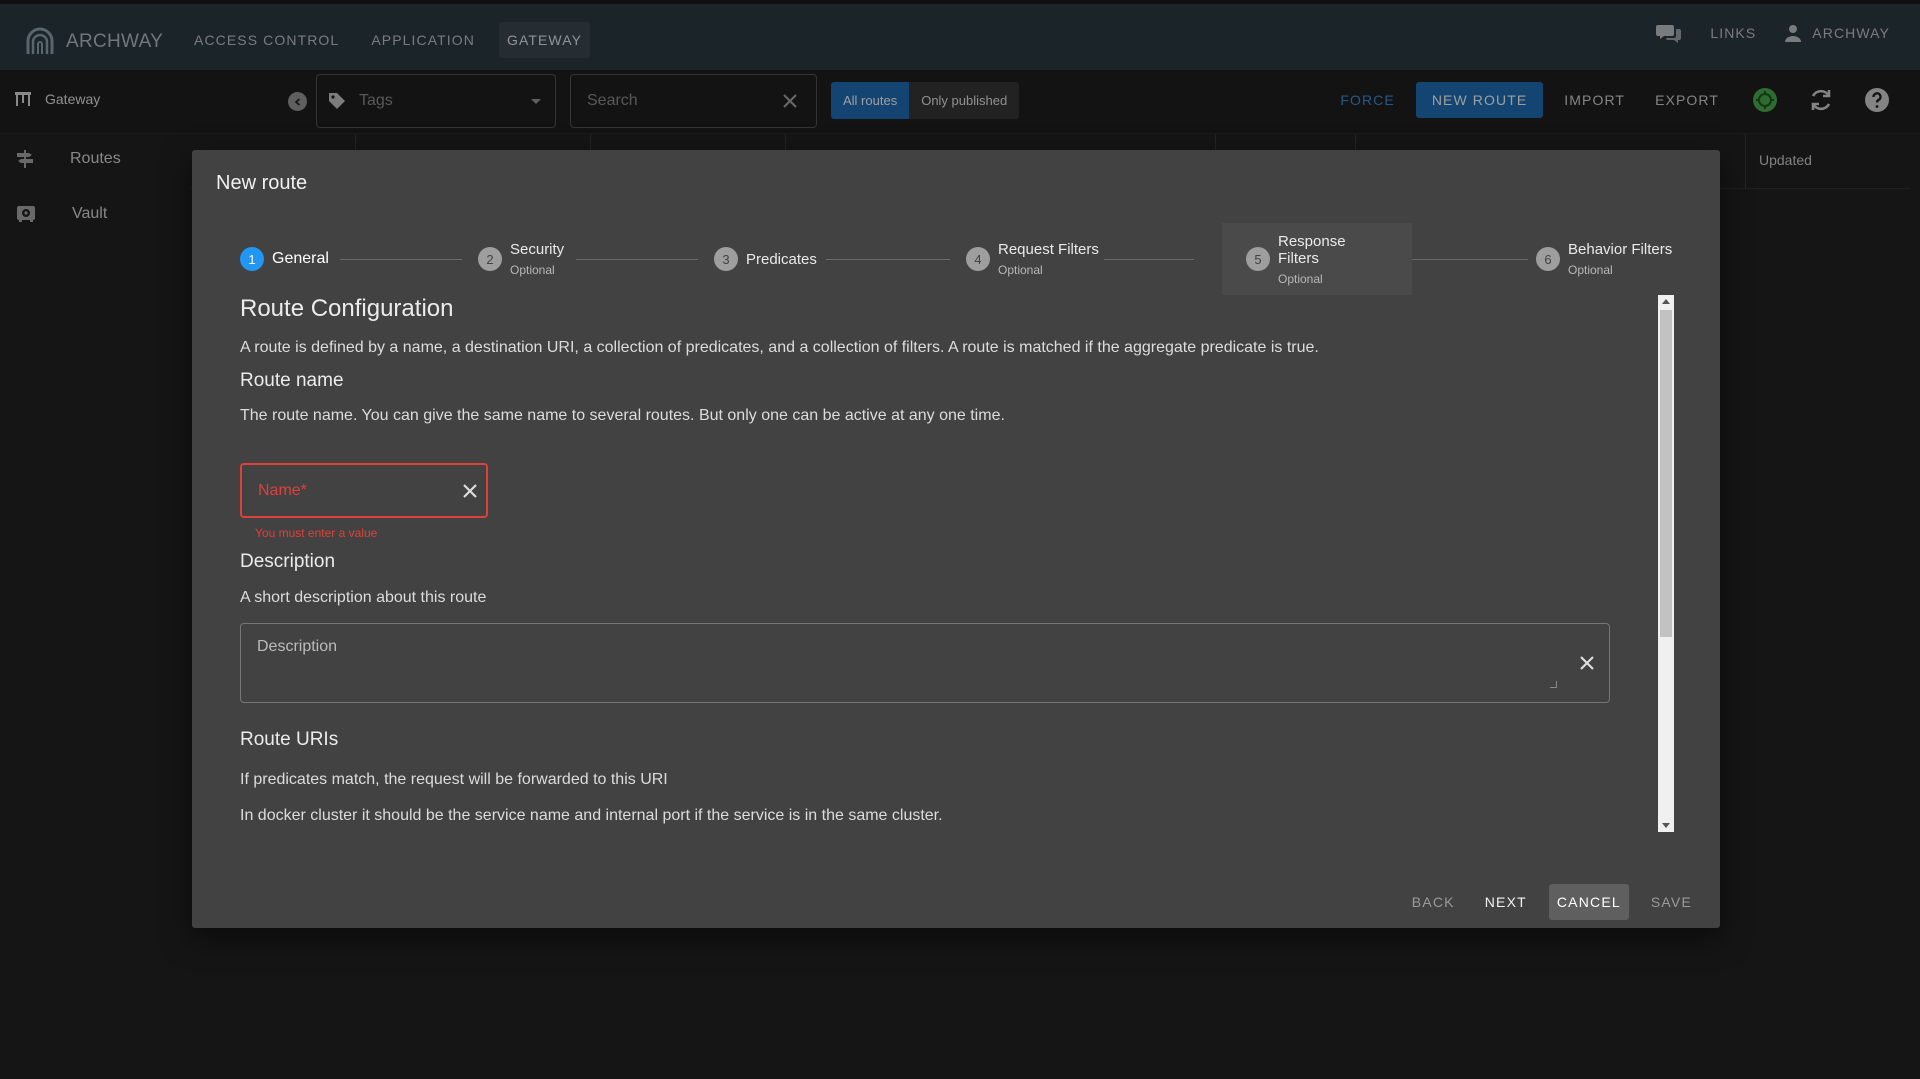  What do you see at coordinates (726, 259) in the screenshot?
I see `step-number: 3` at bounding box center [726, 259].